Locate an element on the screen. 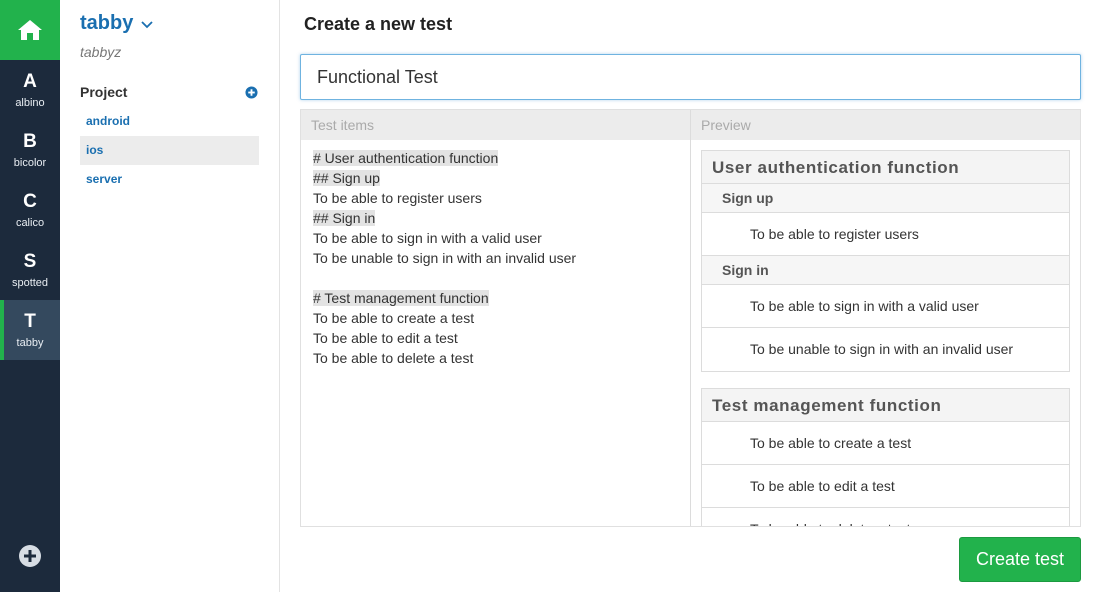  source-text: To be able to delete a test is located at coordinates (393, 358).